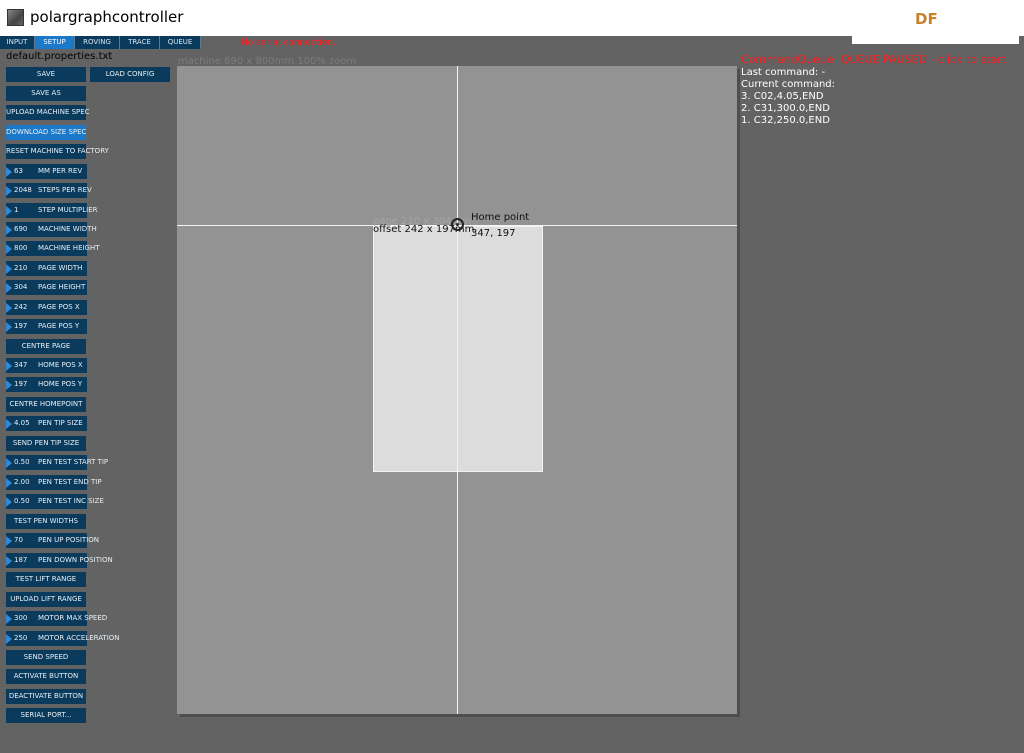 The image size is (1024, 753). I want to click on step-multiplier-stepper: 1 STEP MULTIPLIER, so click(52, 210).